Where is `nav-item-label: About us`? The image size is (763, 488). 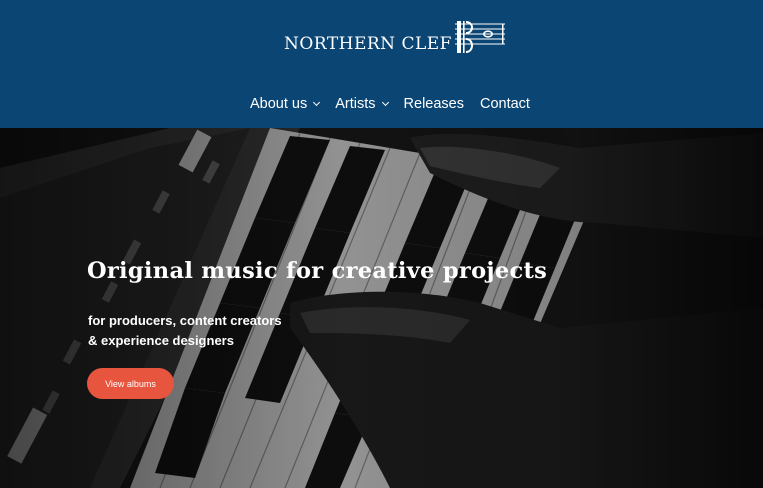
nav-item-label: About us is located at coordinates (279, 104).